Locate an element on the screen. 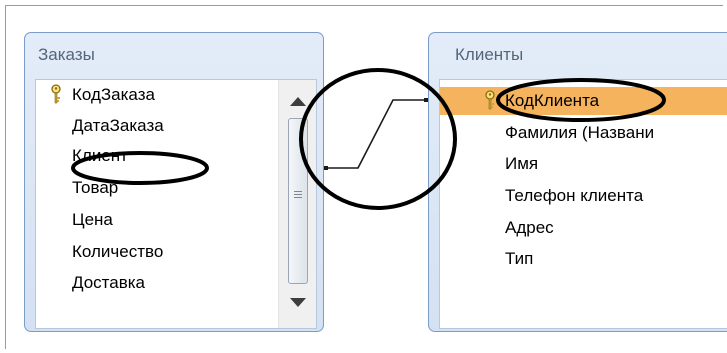  field-name: Адрес is located at coordinates (529, 227).